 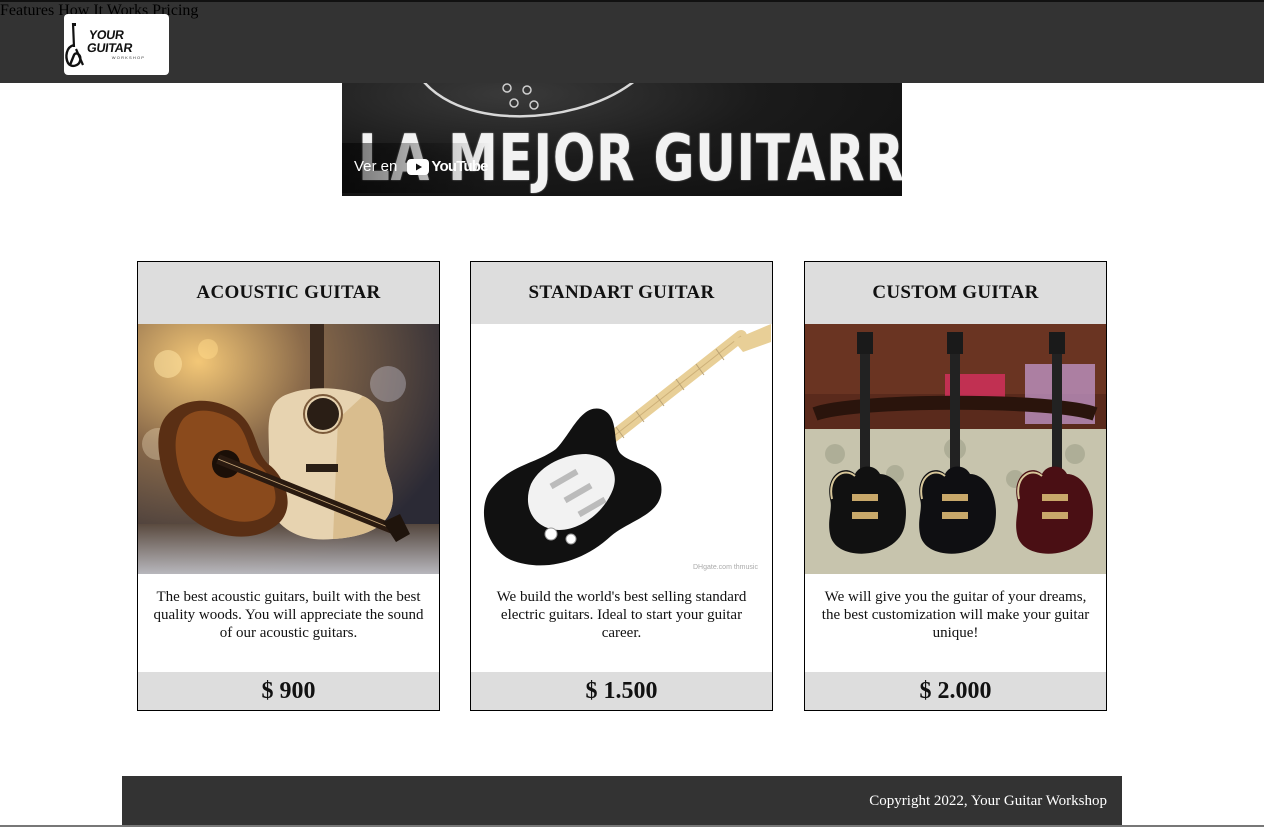 What do you see at coordinates (621, 449) in the screenshot?
I see `electric-guitar-image: DHgate.com thmusic` at bounding box center [621, 449].